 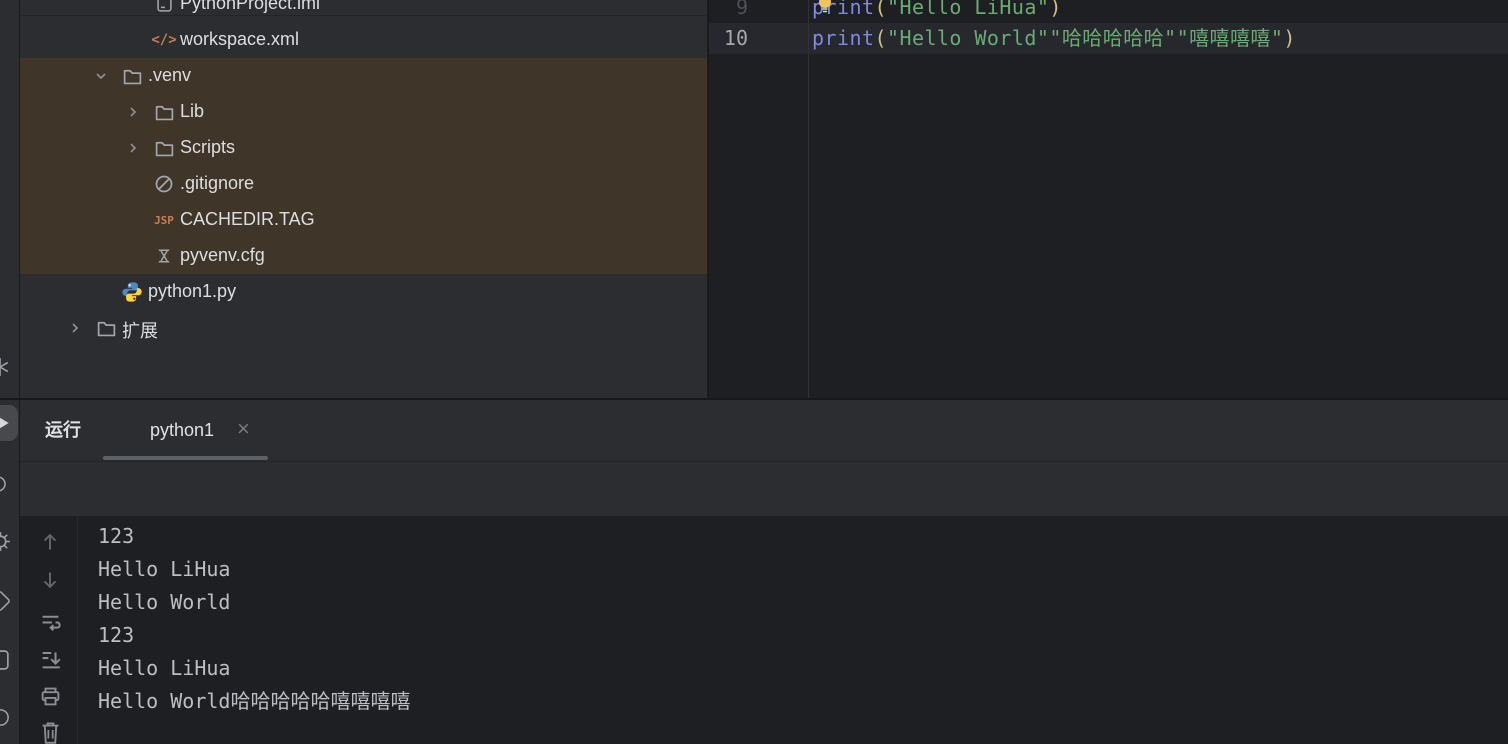 I want to click on tree-item-label: python1.py, so click(x=192, y=291).